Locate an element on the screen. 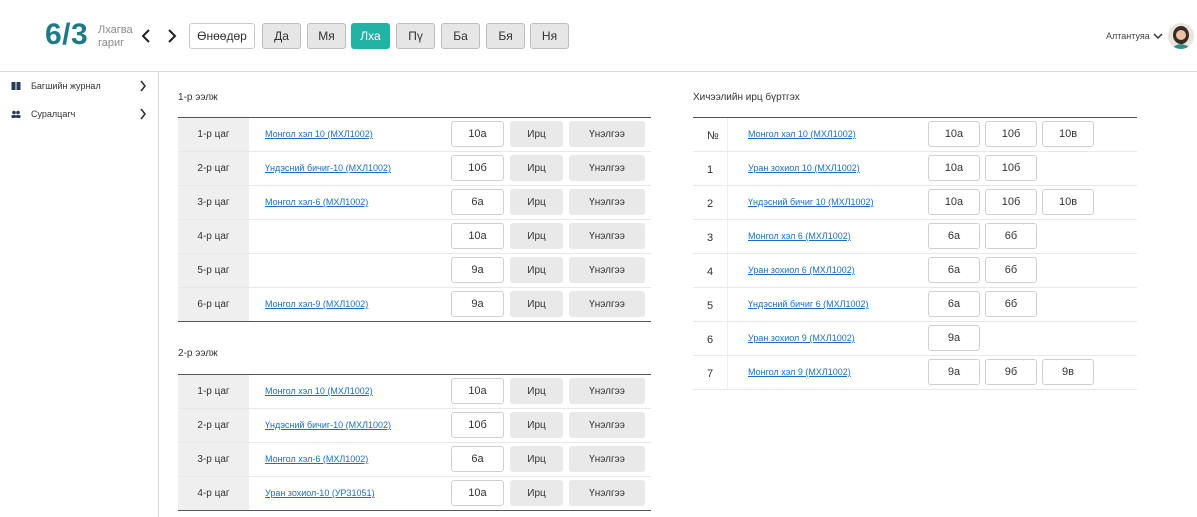  day-button-3: Пү is located at coordinates (415, 36).